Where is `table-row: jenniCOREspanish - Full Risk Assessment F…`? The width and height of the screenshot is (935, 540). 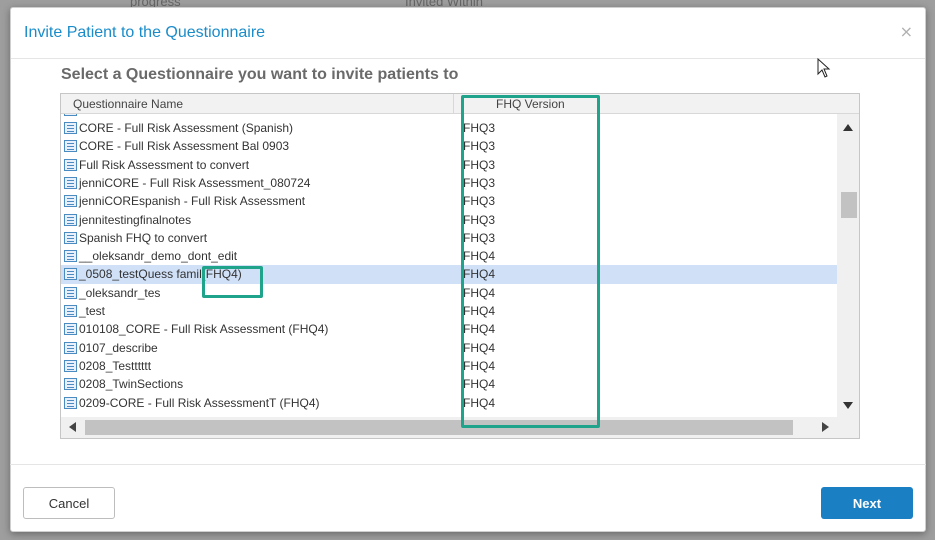 table-row: jenniCOREspanish - Full Risk Assessment F… is located at coordinates (449, 201).